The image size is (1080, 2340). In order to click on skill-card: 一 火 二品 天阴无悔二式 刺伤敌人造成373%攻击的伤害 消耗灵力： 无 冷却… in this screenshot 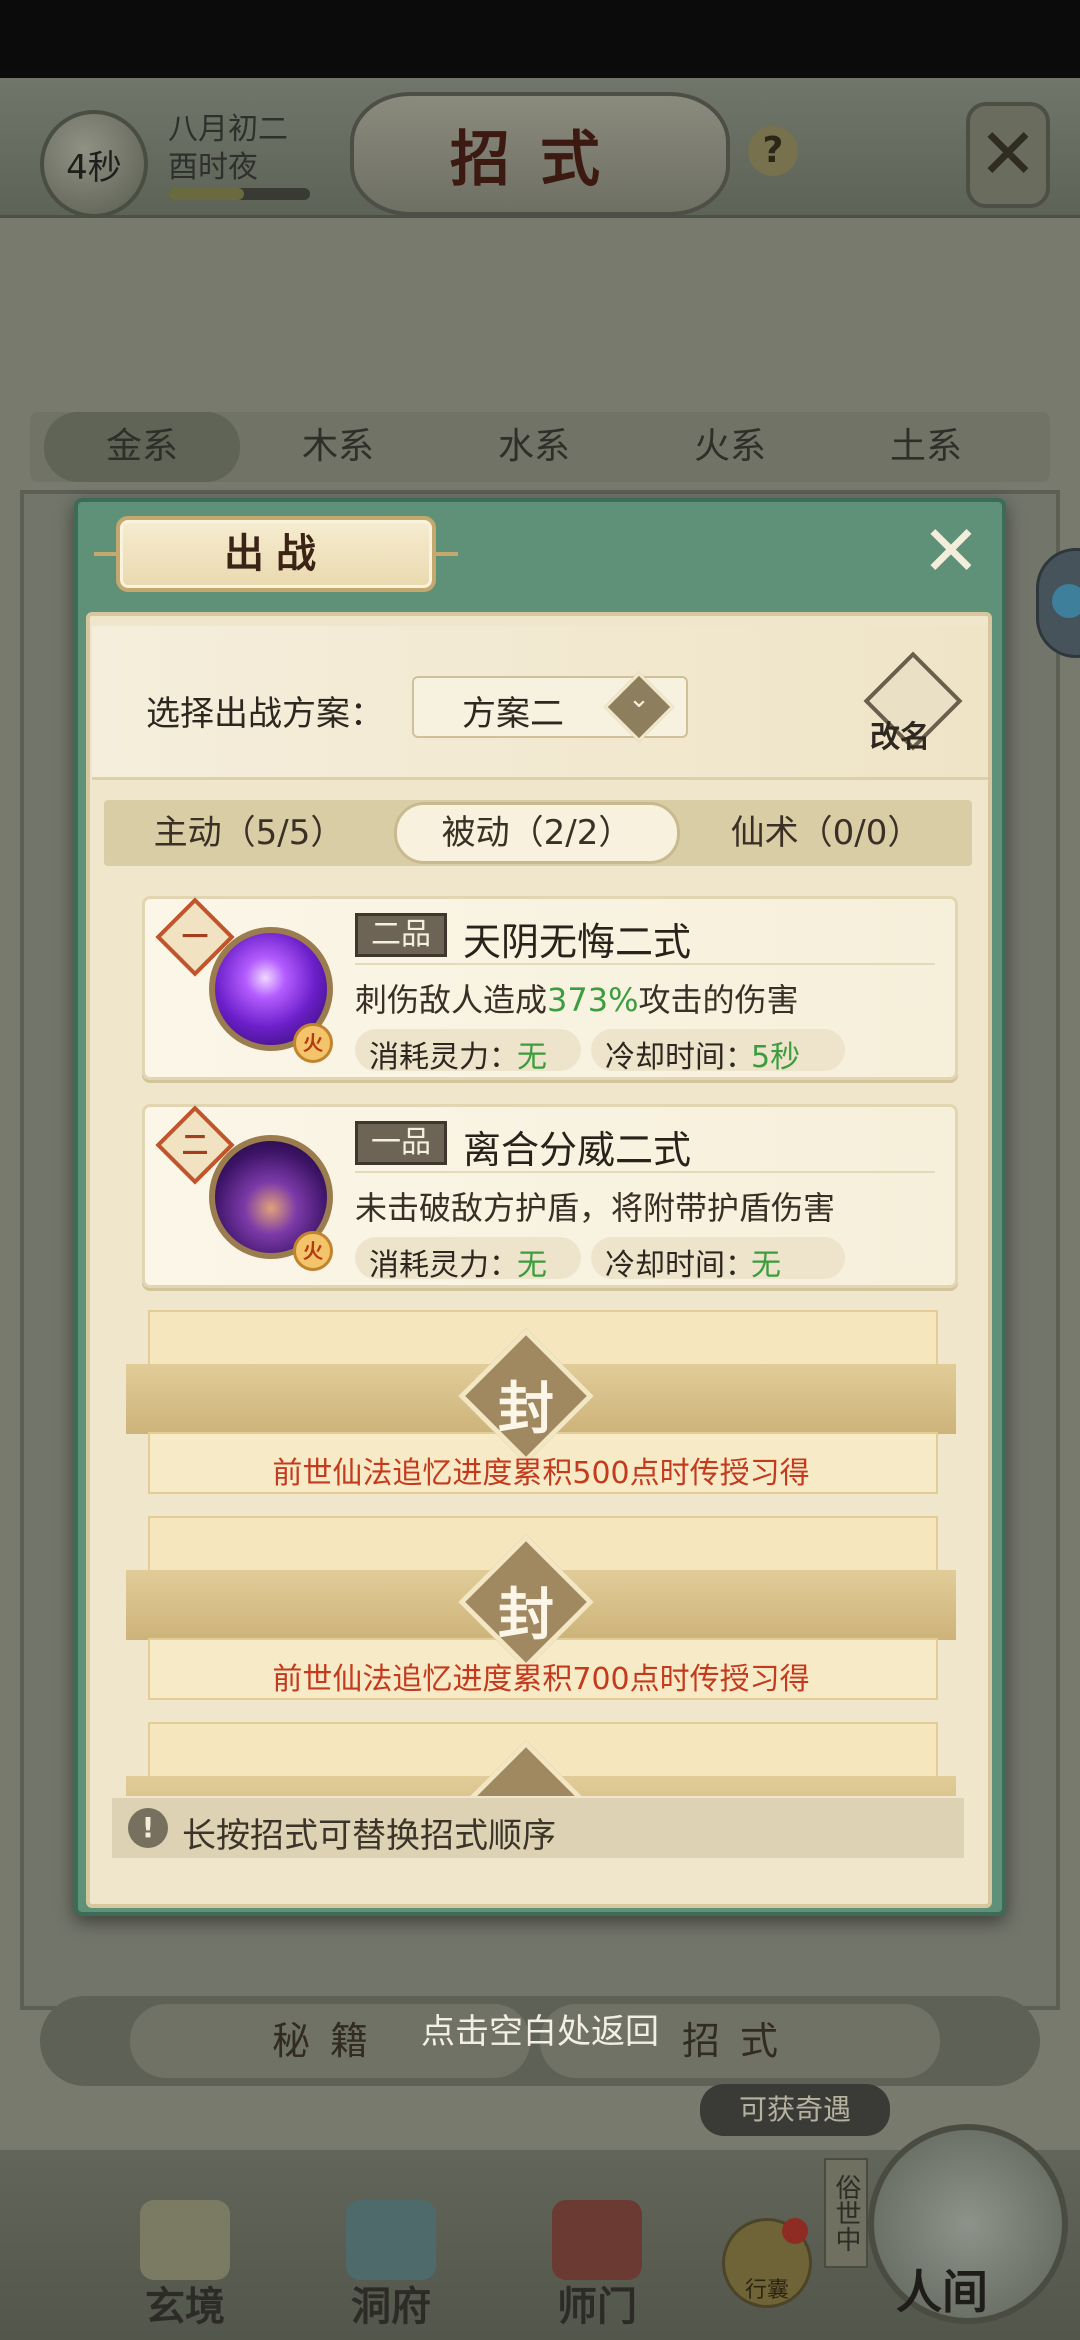, I will do `click(550, 988)`.